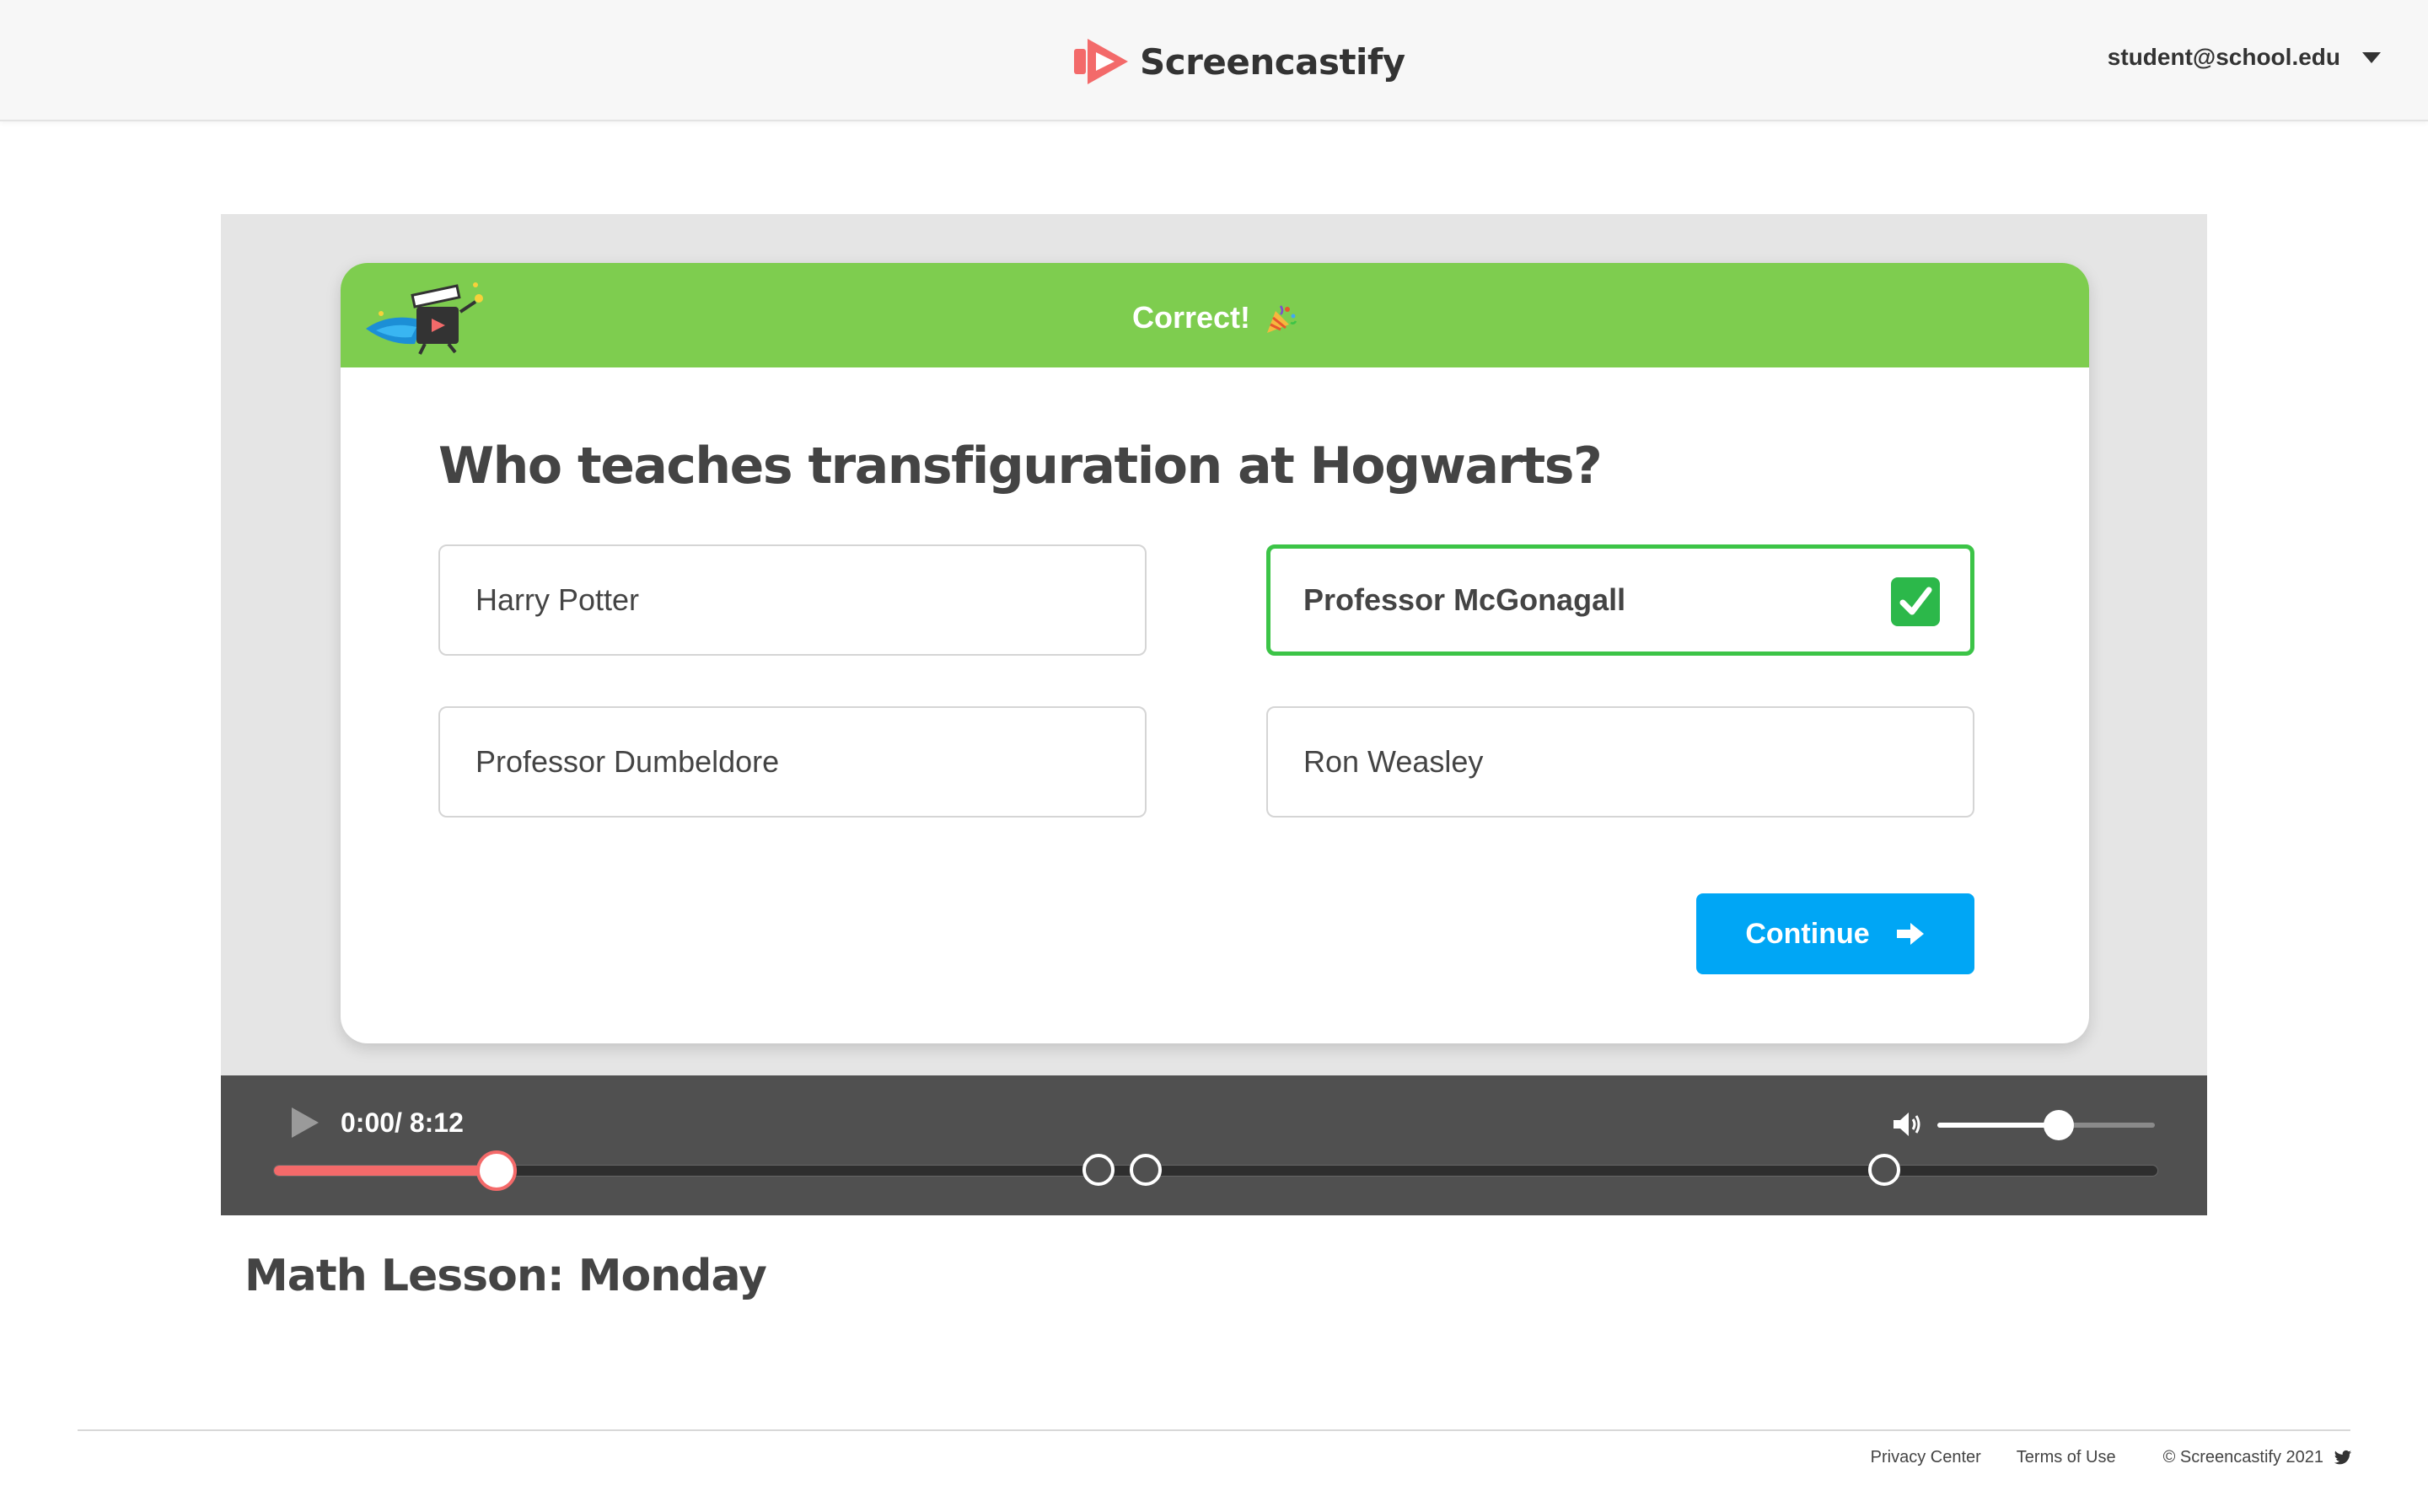 This screenshot has height=1512, width=2428. What do you see at coordinates (1464, 599) in the screenshot?
I see `answer-label: Professor McGonagall` at bounding box center [1464, 599].